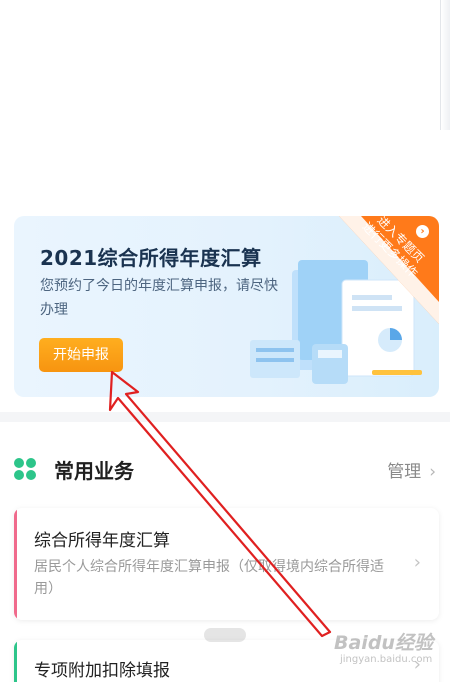  I want to click on watermark-sub: jingyan.baidu.com, so click(386, 659).